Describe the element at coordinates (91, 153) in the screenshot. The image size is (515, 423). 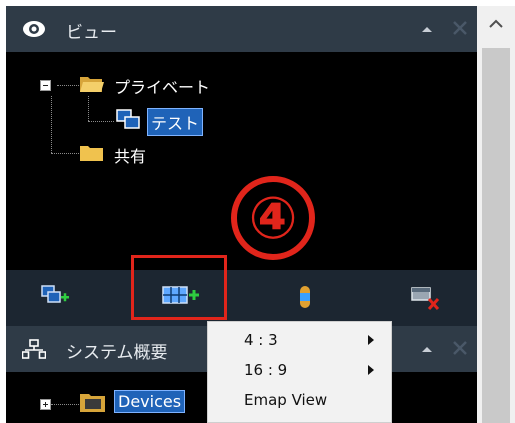
I see `folder-icon` at that location.